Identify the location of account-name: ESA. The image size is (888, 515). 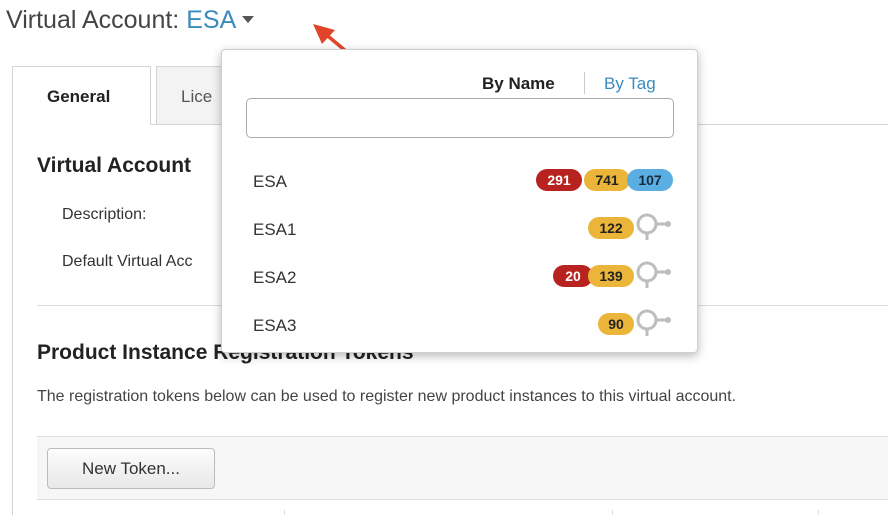
(211, 20).